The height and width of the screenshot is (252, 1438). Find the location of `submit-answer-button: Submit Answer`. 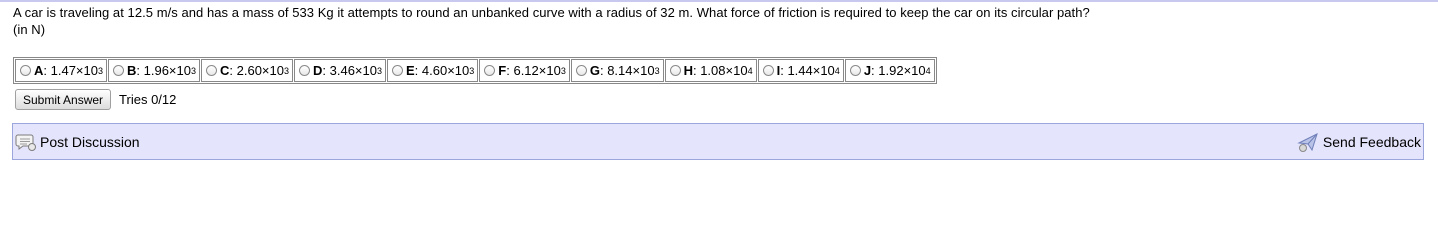

submit-answer-button: Submit Answer is located at coordinates (63, 99).